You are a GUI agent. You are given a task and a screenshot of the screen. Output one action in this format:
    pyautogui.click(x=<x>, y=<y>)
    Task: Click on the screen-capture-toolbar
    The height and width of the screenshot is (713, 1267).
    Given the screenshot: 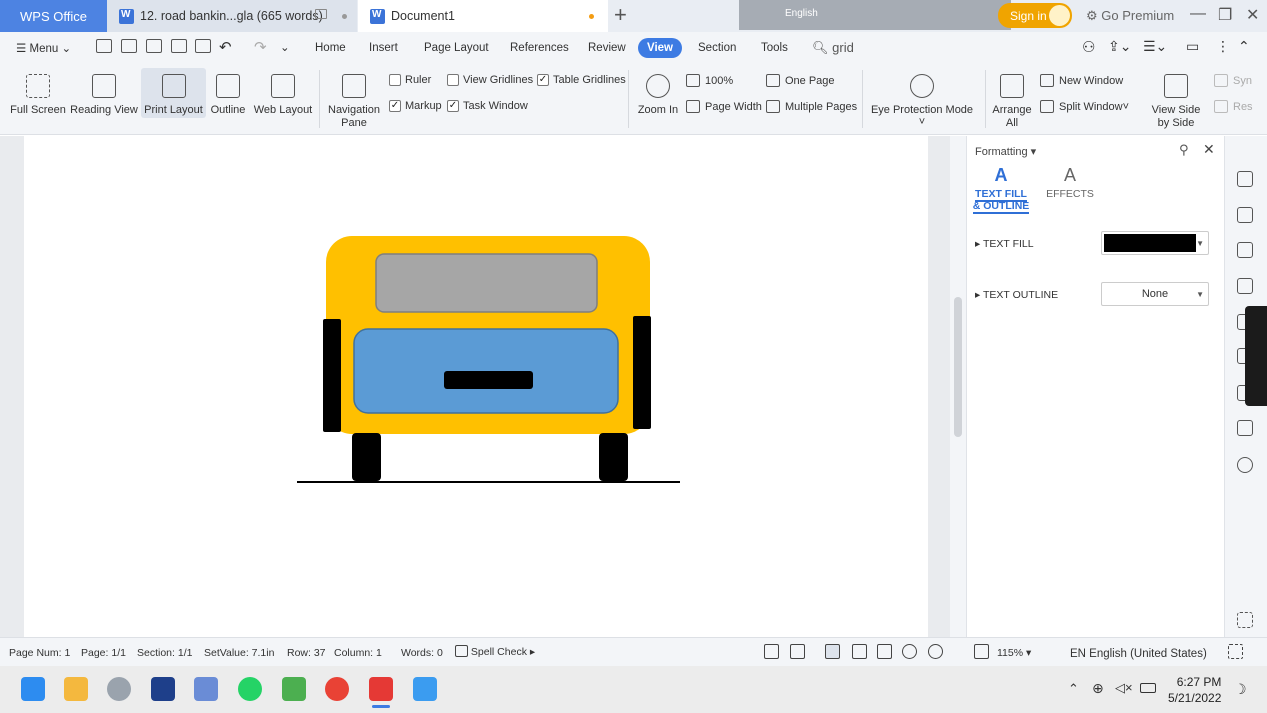 What is the action you would take?
    pyautogui.click(x=1256, y=356)
    